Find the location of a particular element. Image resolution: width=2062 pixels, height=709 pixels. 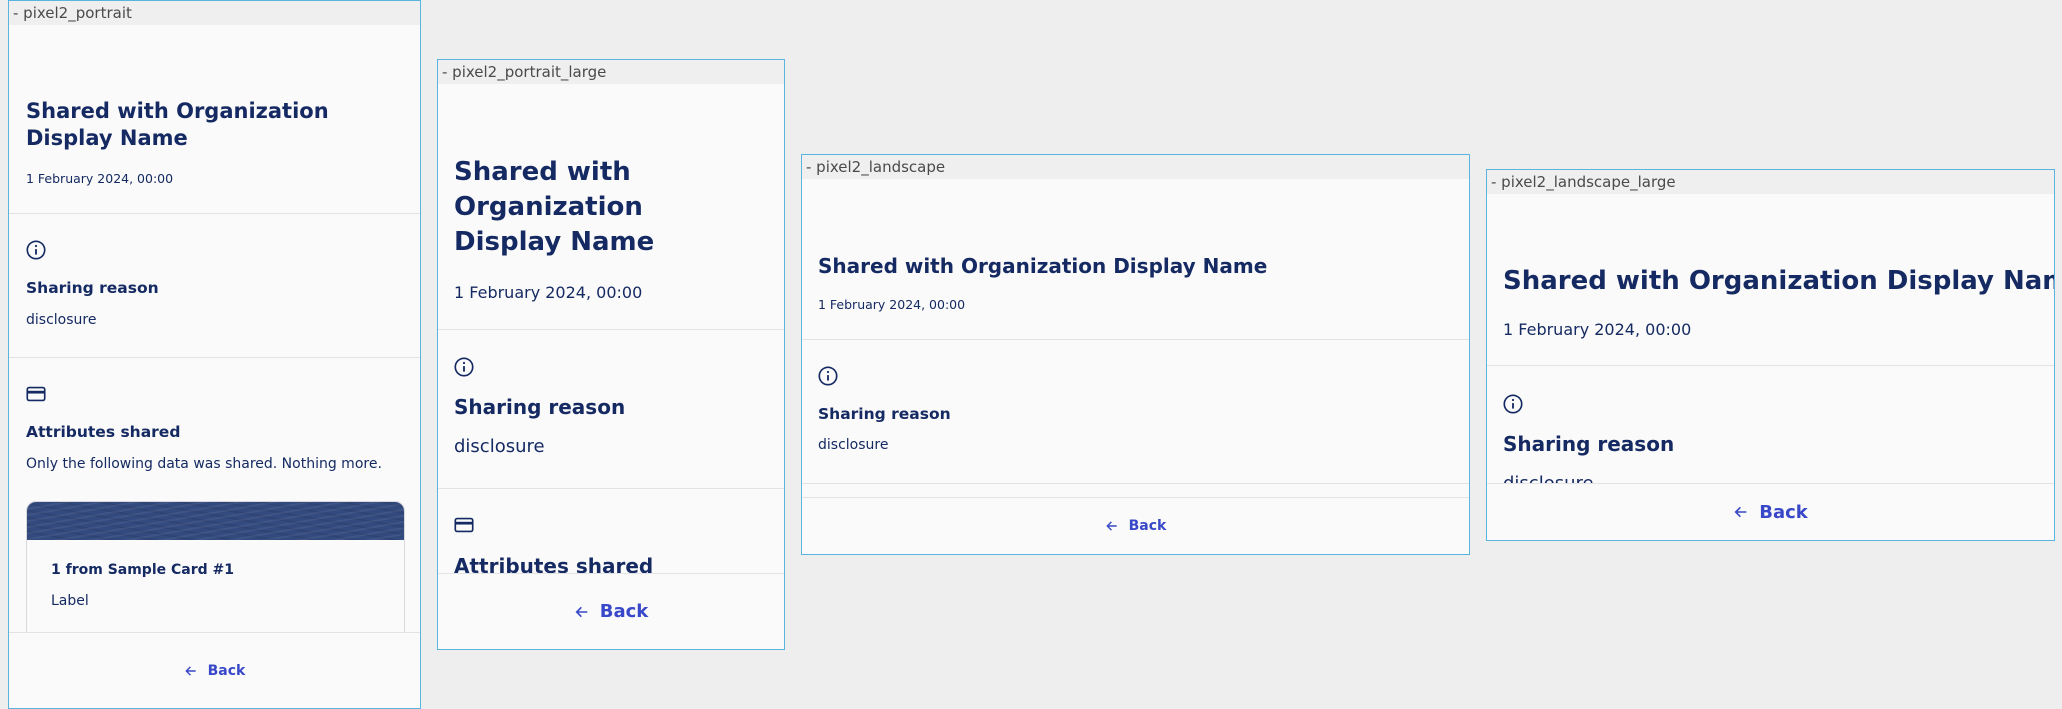

frame-label: - pixel2_landscape is located at coordinates (1135, 167).